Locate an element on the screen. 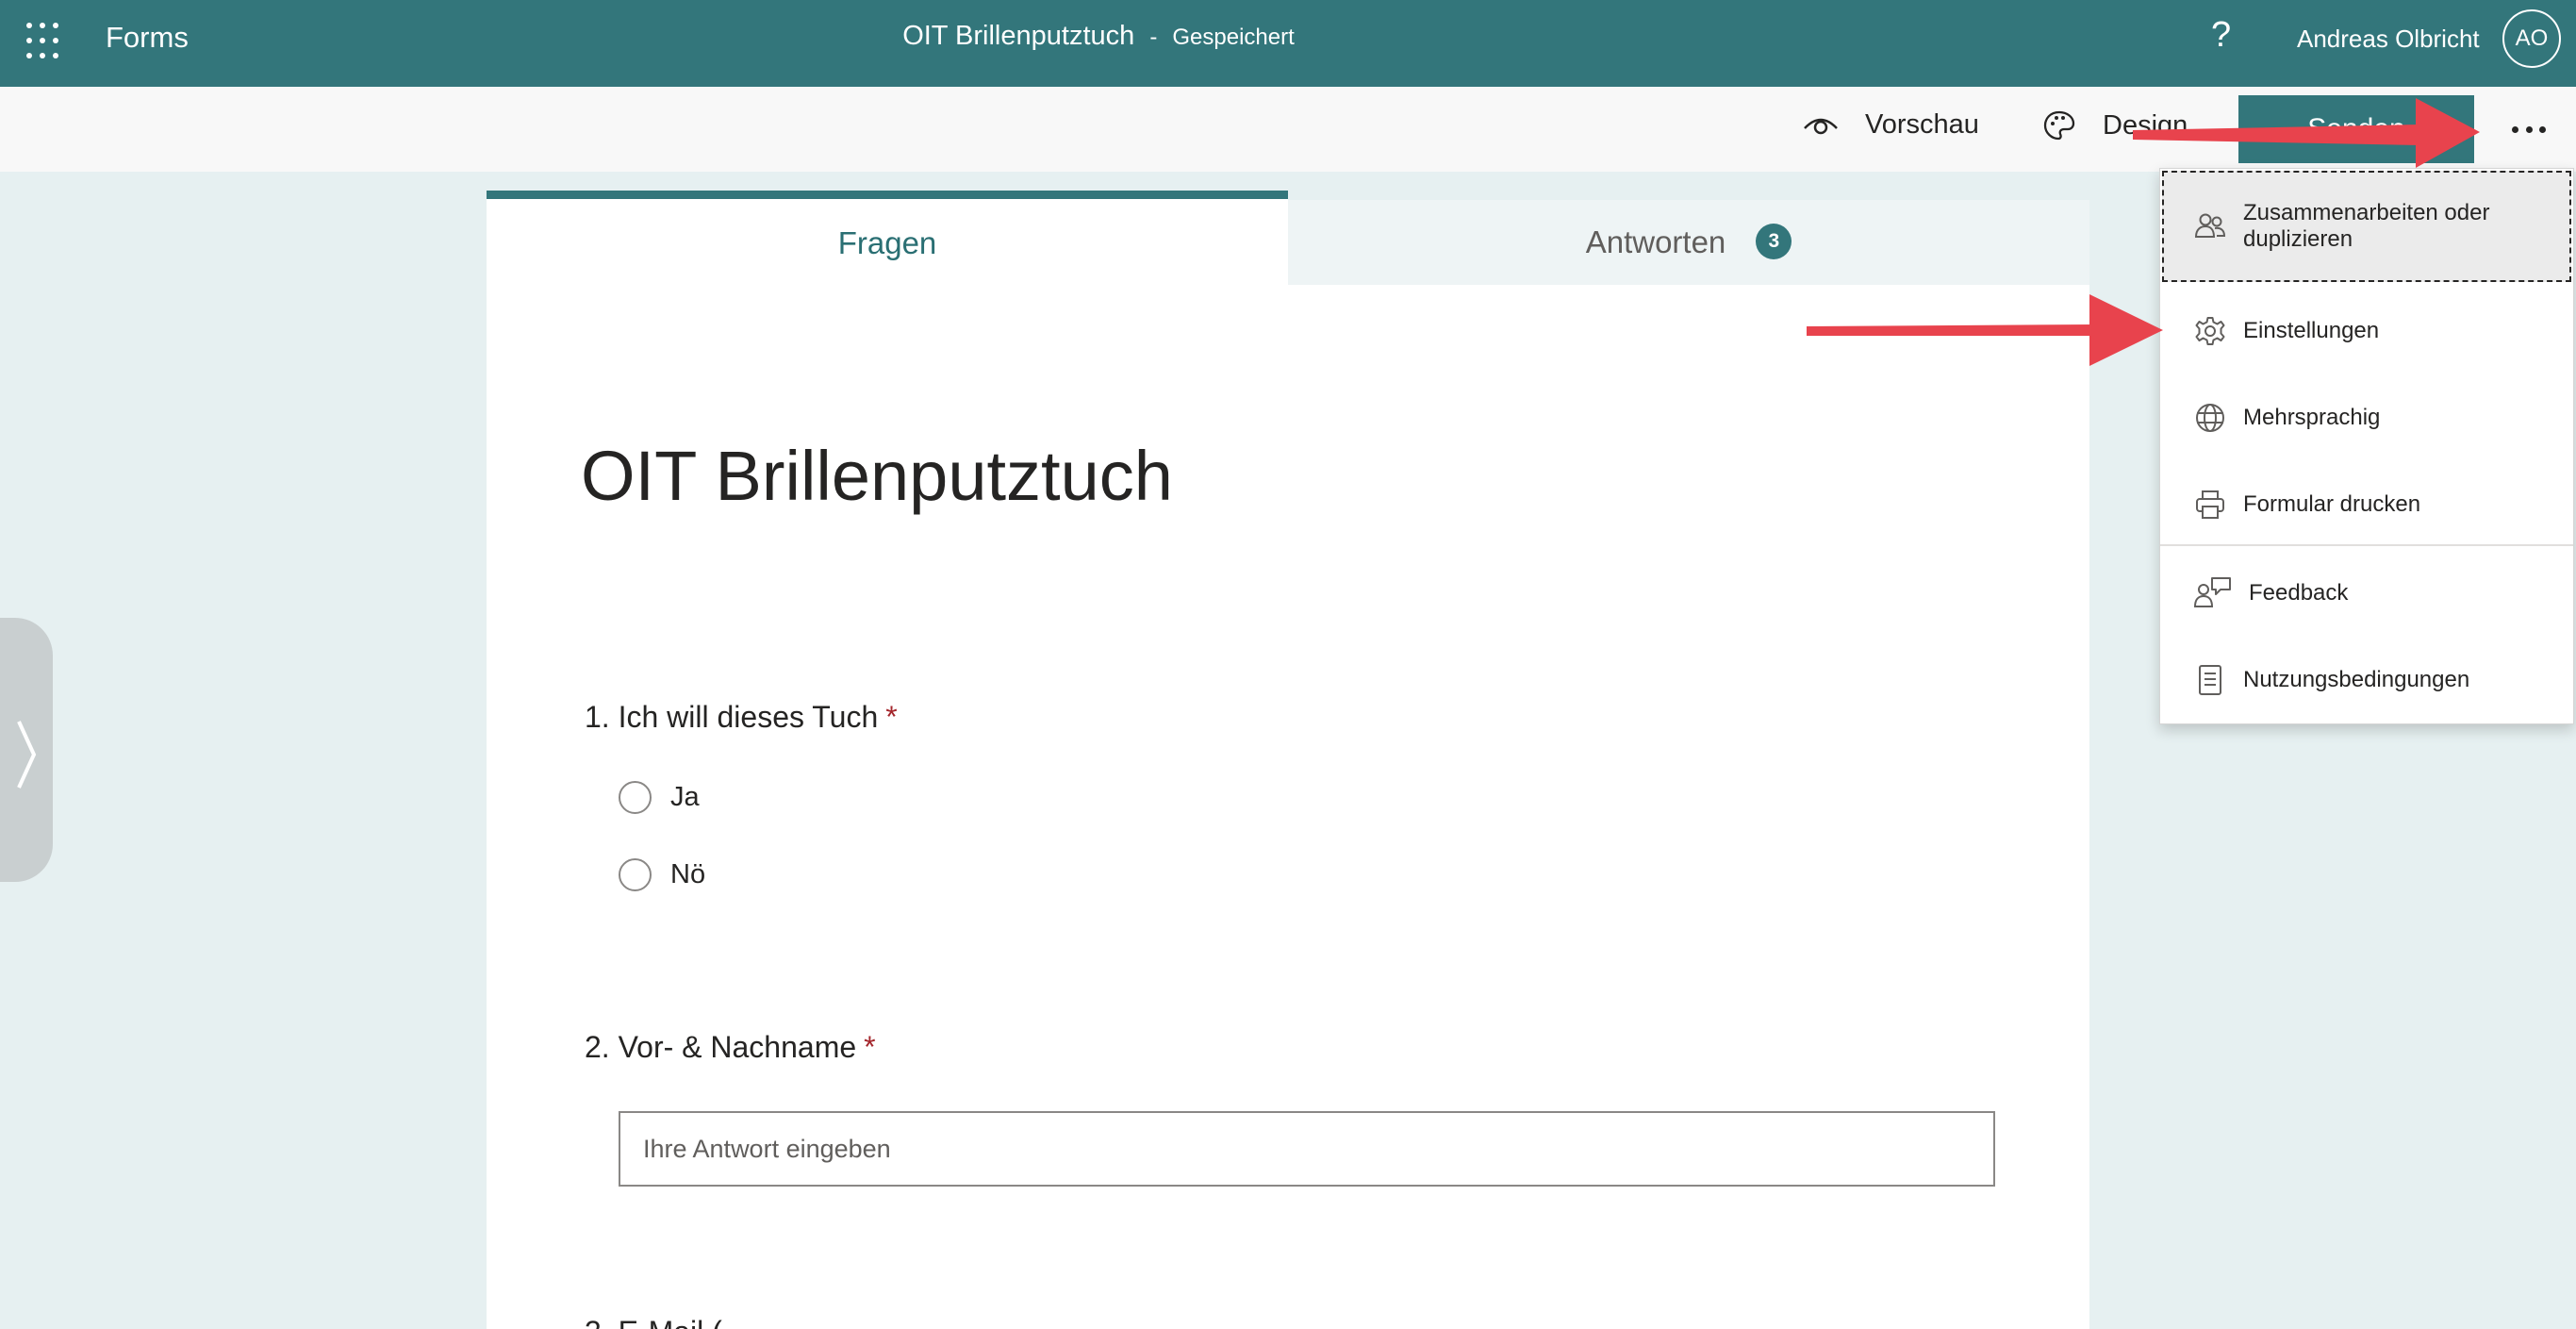 The height and width of the screenshot is (1329, 2576). question-2: 2. Vor- & Nachname * is located at coordinates (730, 1047).